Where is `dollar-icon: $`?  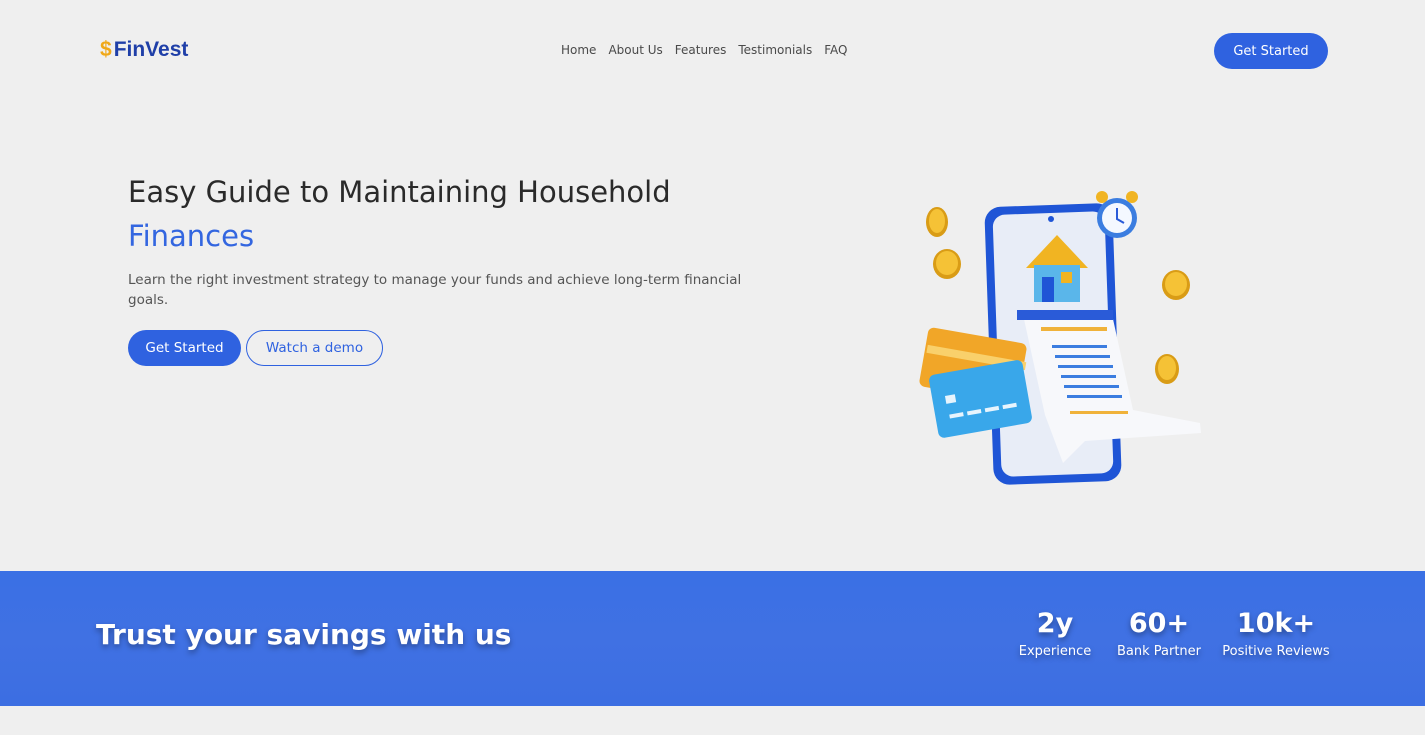
dollar-icon: $ is located at coordinates (106, 49).